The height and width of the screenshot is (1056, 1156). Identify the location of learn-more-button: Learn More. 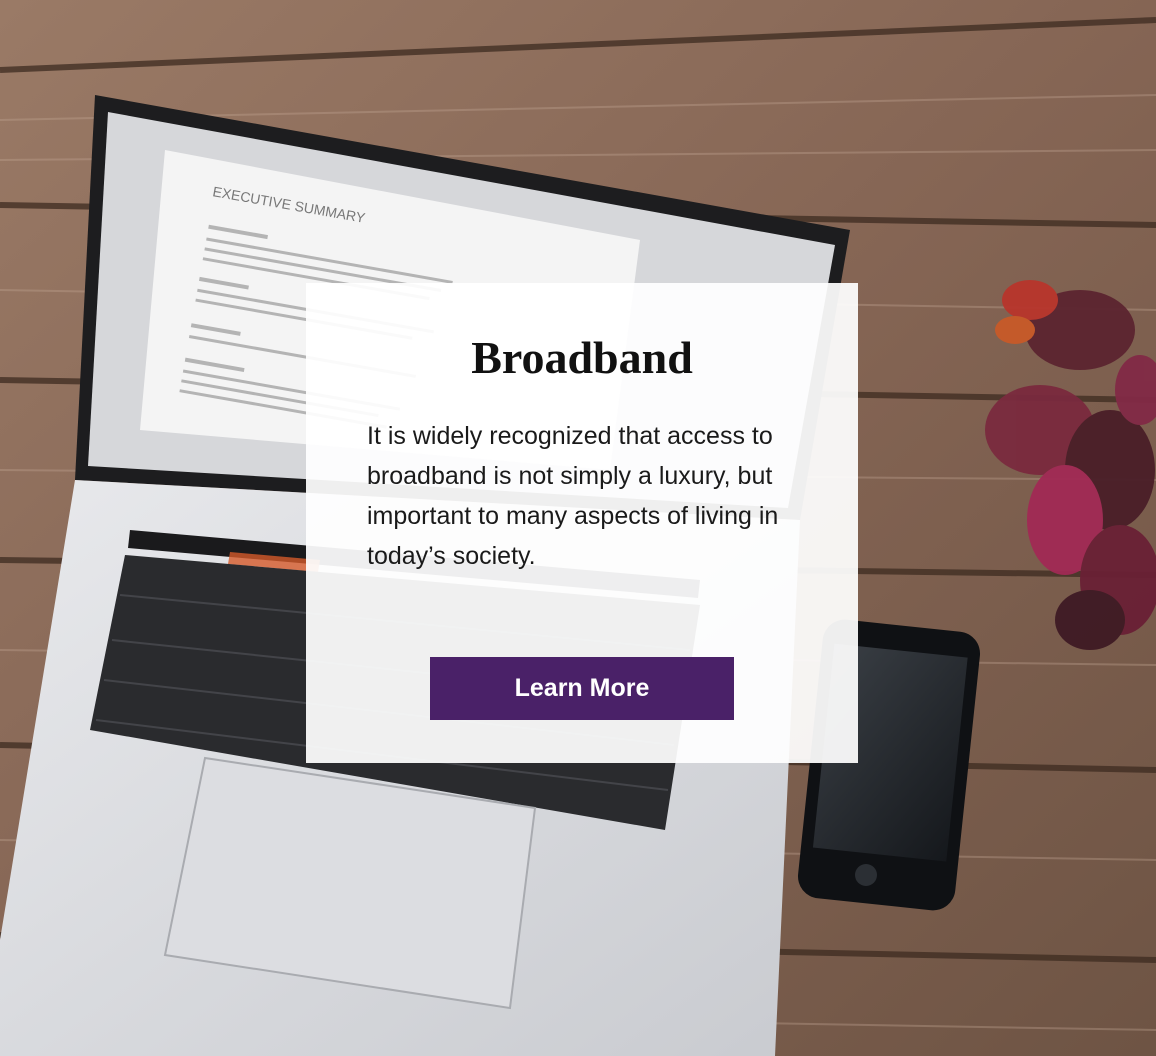
(582, 688).